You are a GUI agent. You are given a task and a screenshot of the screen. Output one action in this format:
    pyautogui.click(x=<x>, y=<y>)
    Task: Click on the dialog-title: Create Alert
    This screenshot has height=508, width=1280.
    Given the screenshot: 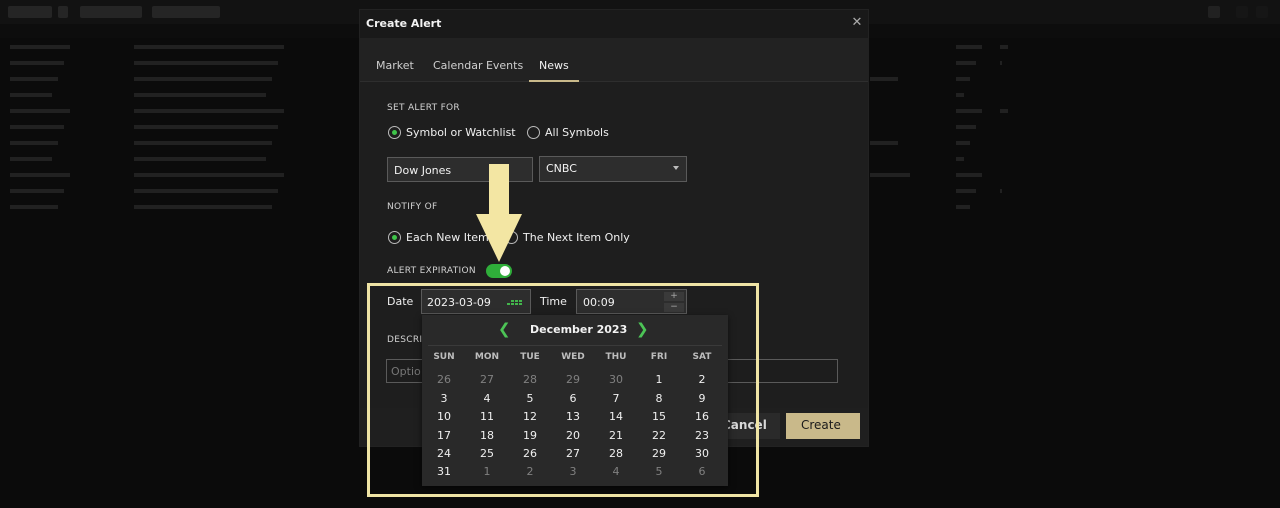 What is the action you would take?
    pyautogui.click(x=404, y=23)
    